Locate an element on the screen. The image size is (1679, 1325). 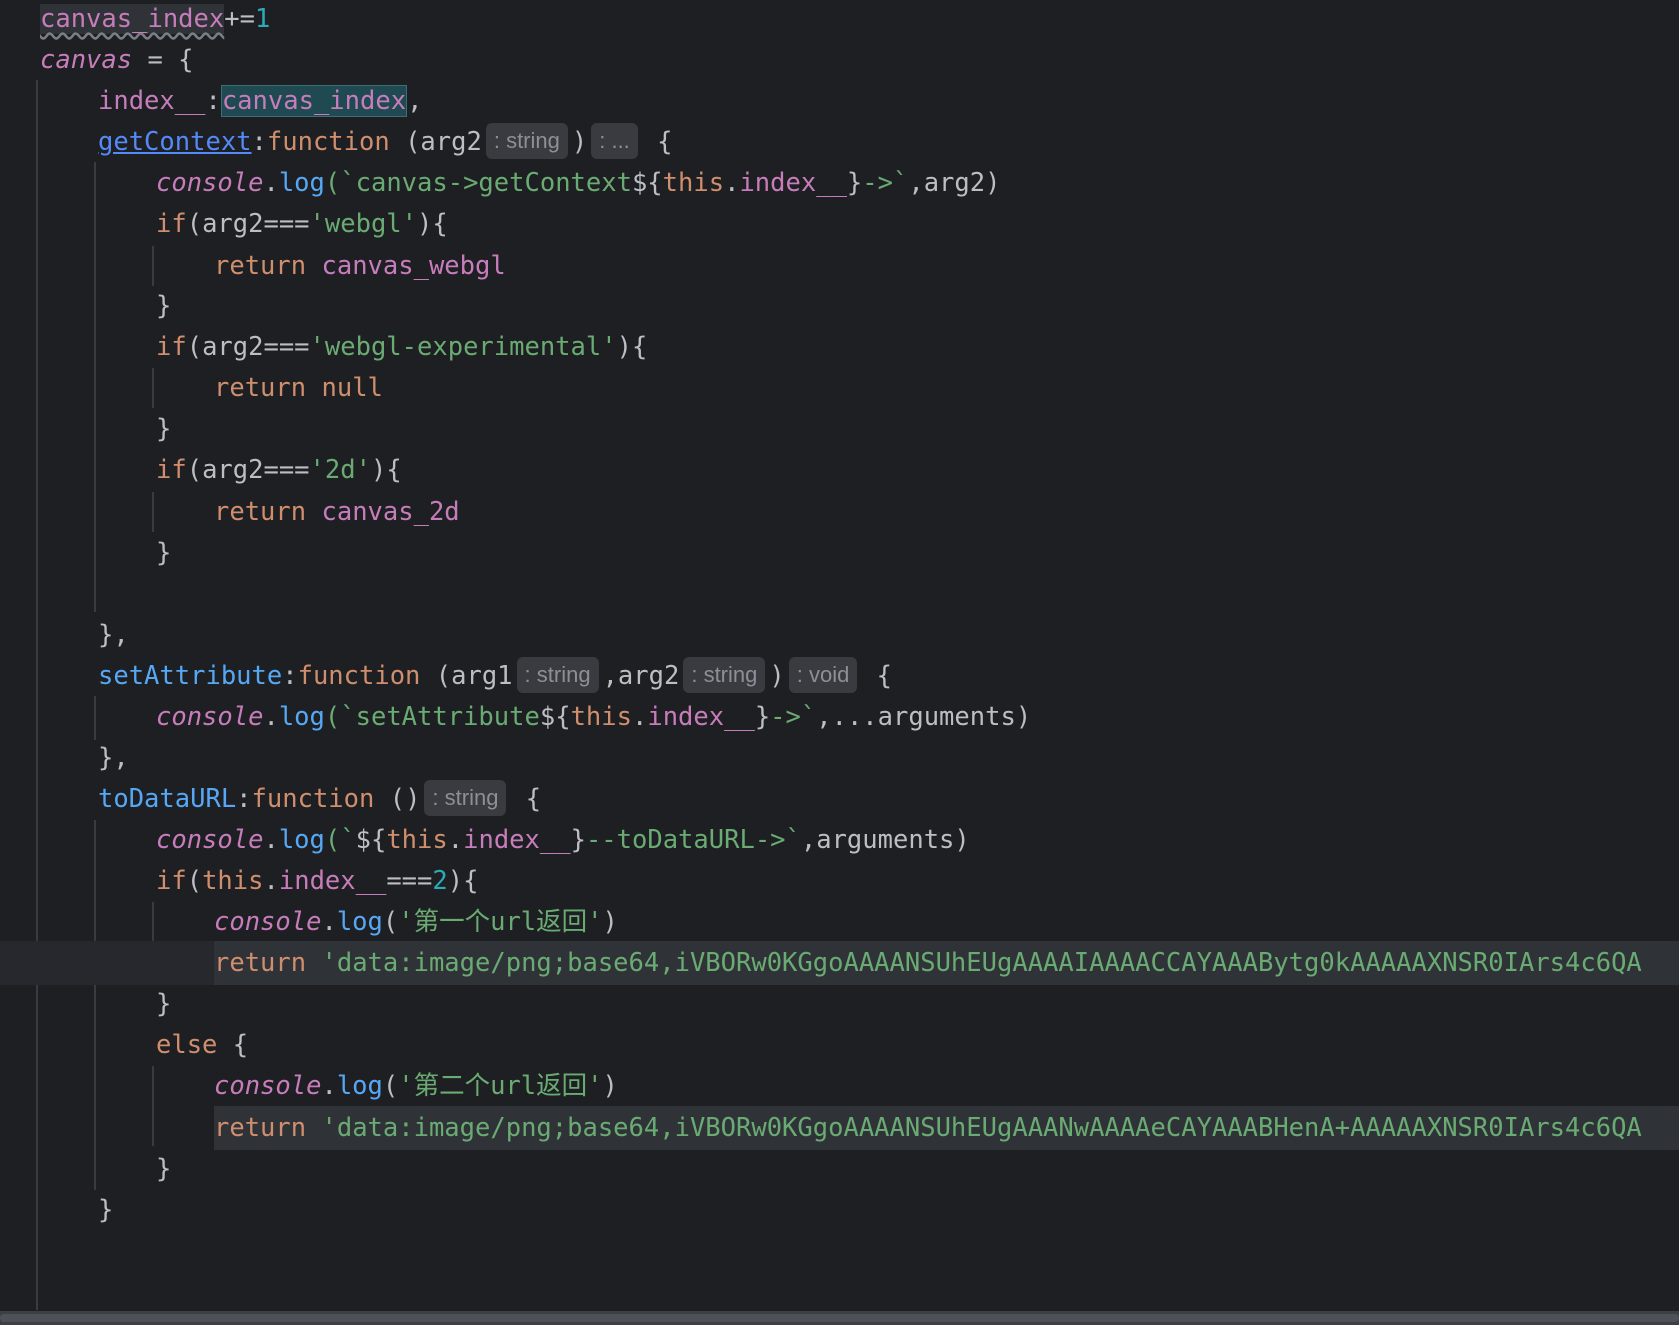
identifier-canvas: canvas is located at coordinates (86, 60).